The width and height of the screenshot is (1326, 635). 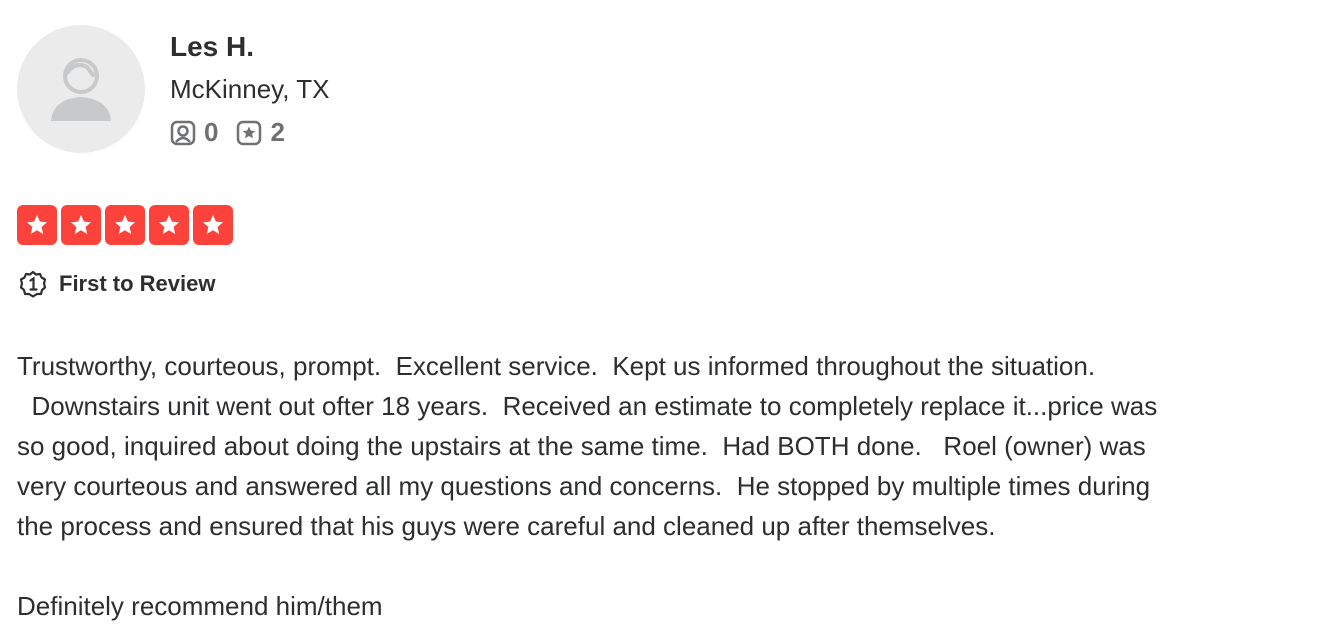 I want to click on star-rating, so click(x=667, y=225).